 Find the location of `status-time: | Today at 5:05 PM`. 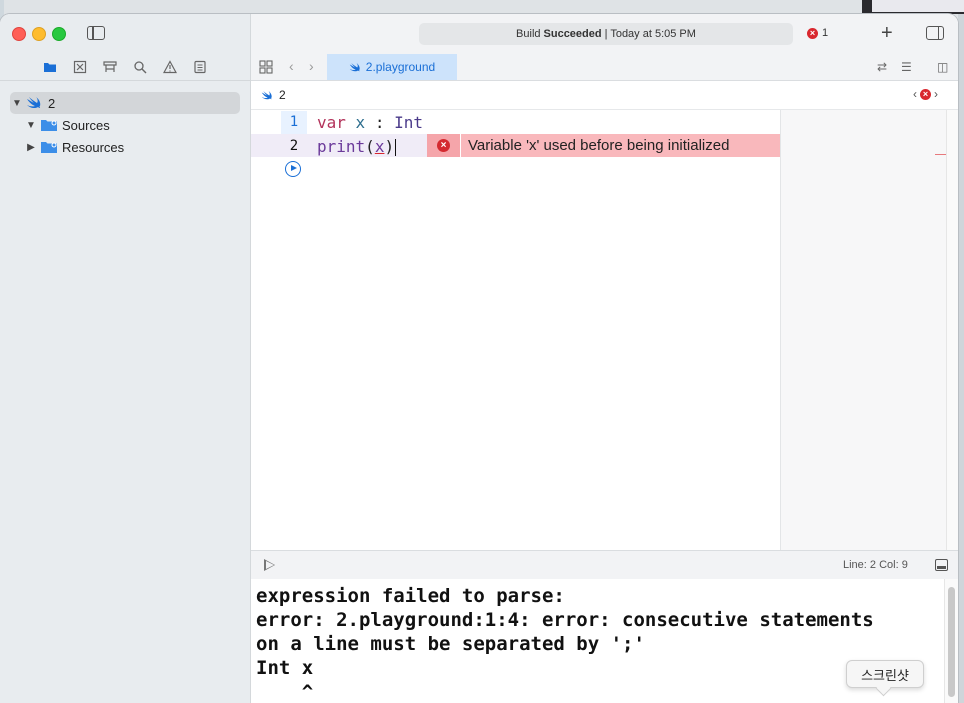

status-time: | Today at 5:05 PM is located at coordinates (650, 34).